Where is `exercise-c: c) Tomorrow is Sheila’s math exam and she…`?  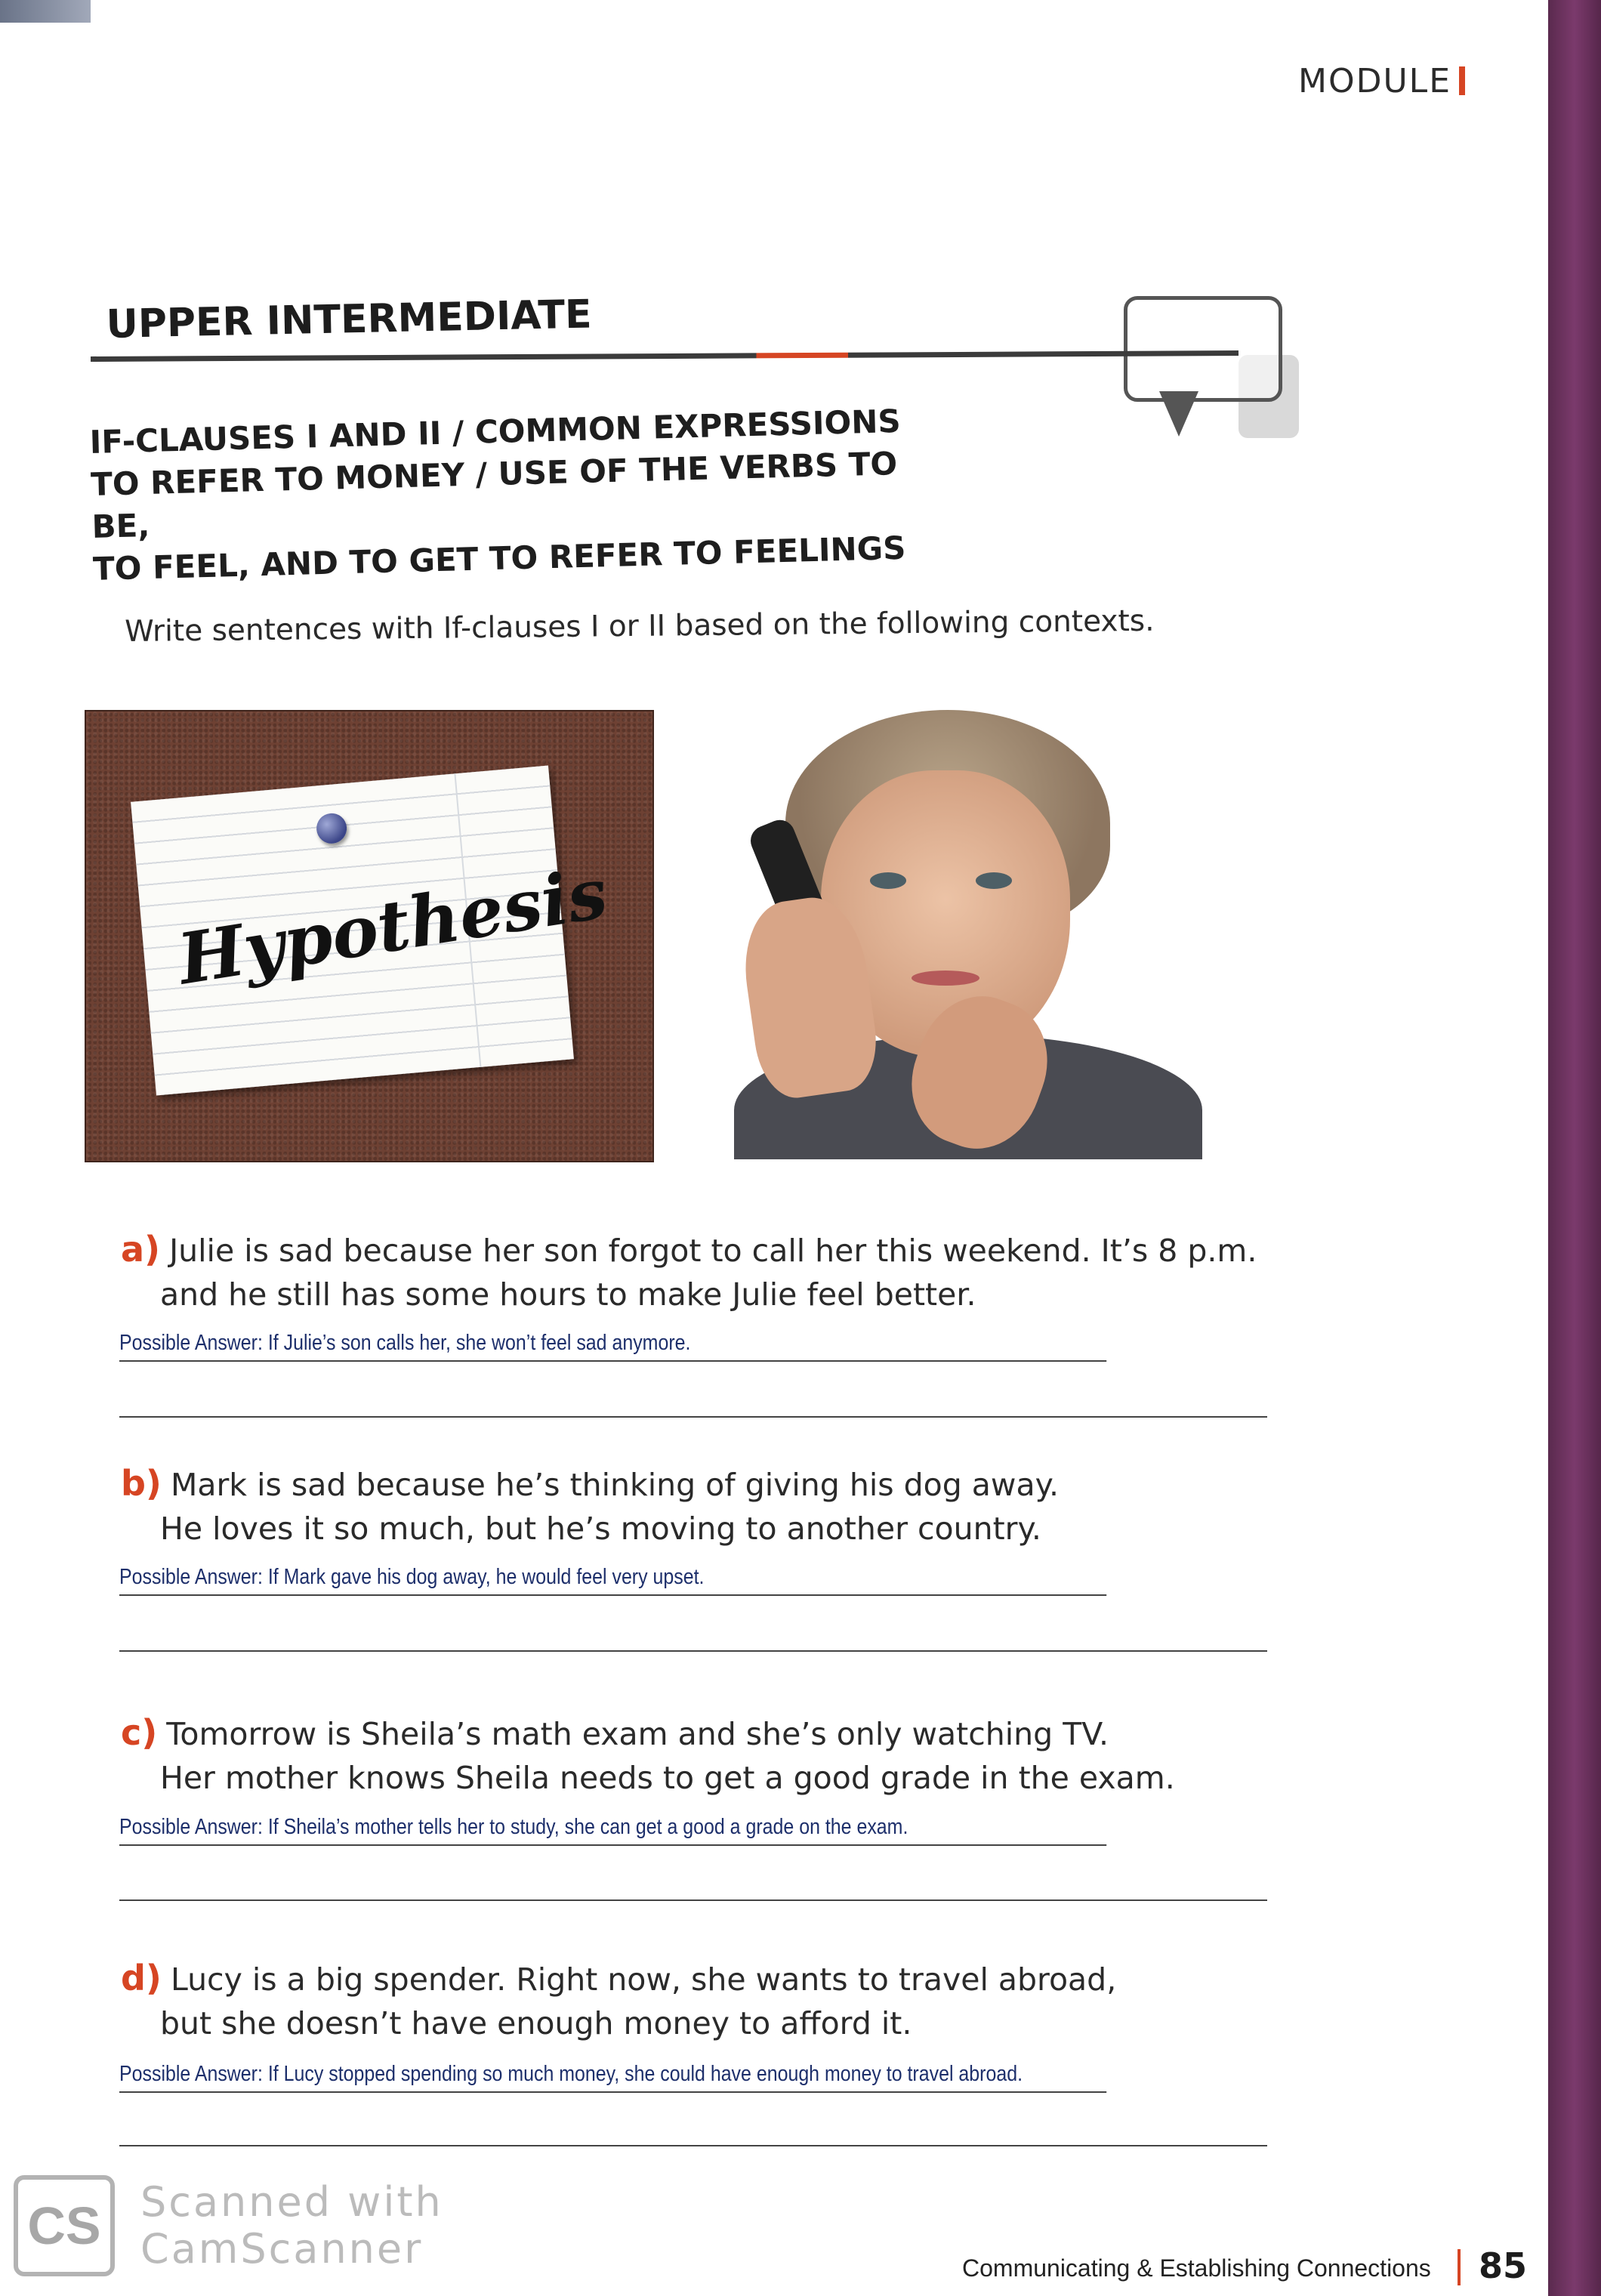 exercise-c: c) Tomorrow is Sheila’s math exam and she… is located at coordinates (710, 1756).